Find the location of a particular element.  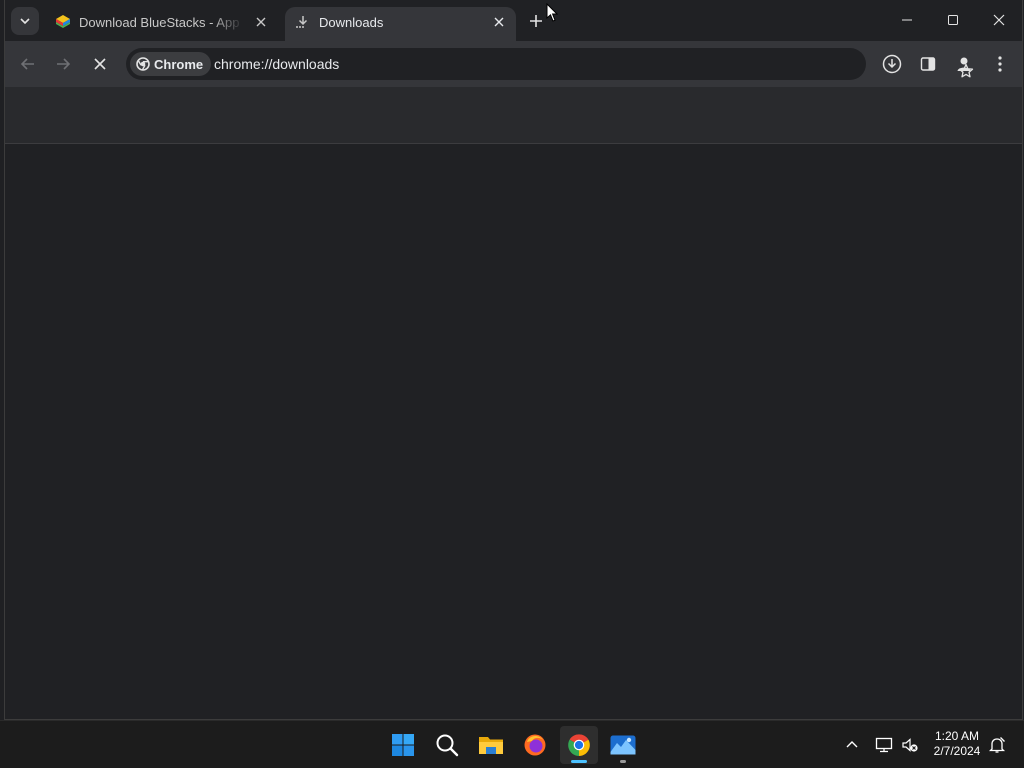

photos-button is located at coordinates (623, 745).